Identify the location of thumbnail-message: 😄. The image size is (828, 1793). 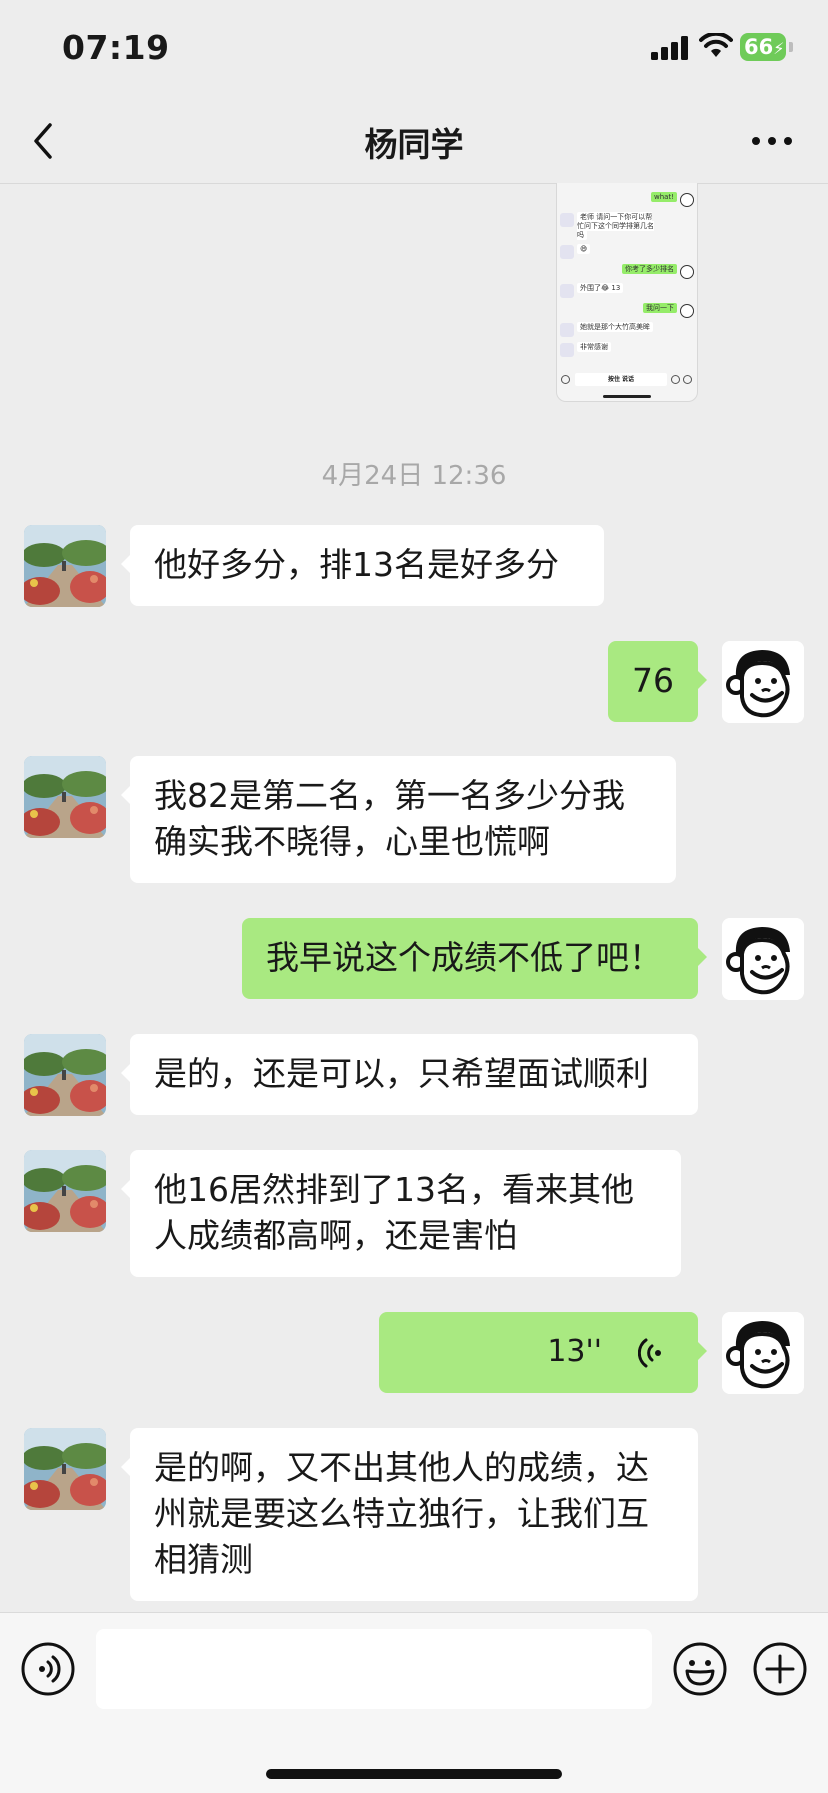
(584, 249).